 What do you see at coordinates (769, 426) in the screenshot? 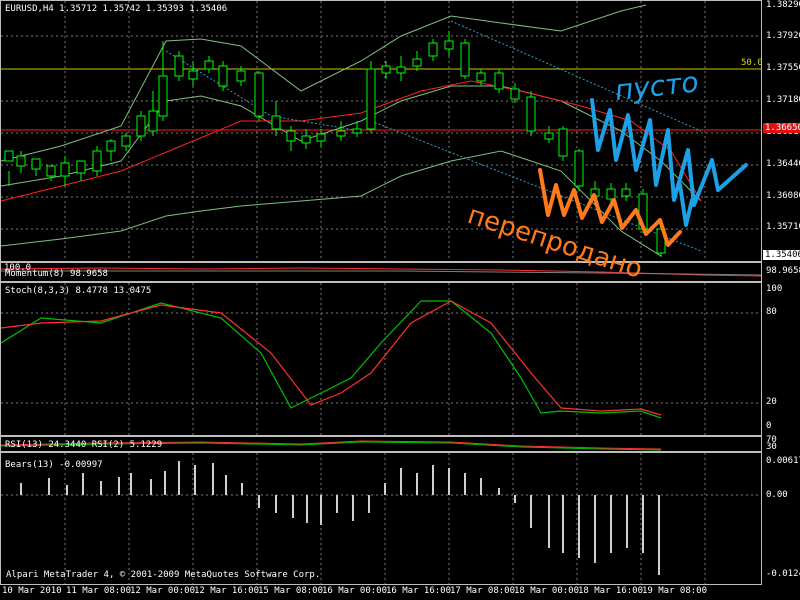
I see `stoch-tick: 0` at bounding box center [769, 426].